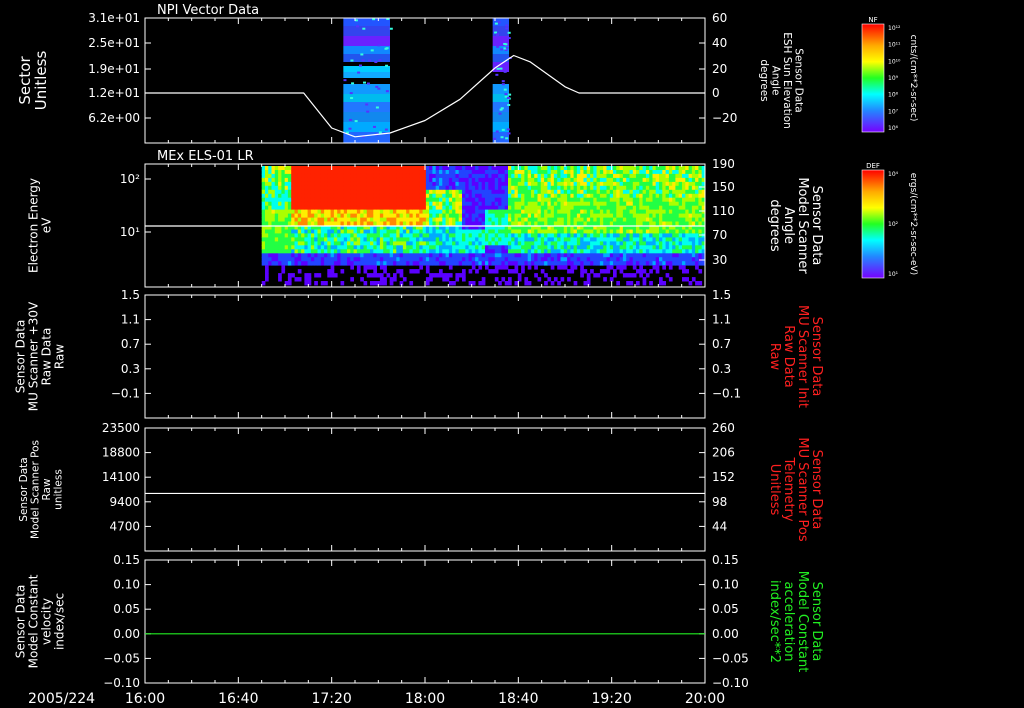 The image size is (1024, 708). What do you see at coordinates (774, 225) in the screenshot?
I see `y-axis-title-right: degrees` at bounding box center [774, 225].